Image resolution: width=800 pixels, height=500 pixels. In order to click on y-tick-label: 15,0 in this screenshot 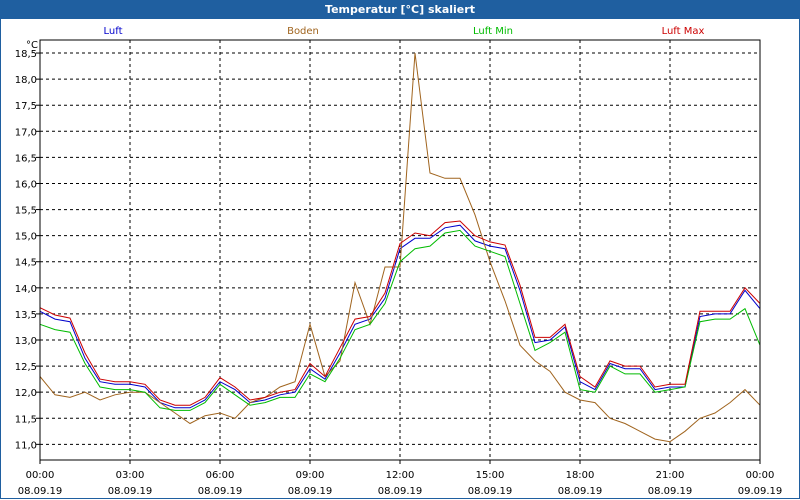, I will do `click(26, 237)`.